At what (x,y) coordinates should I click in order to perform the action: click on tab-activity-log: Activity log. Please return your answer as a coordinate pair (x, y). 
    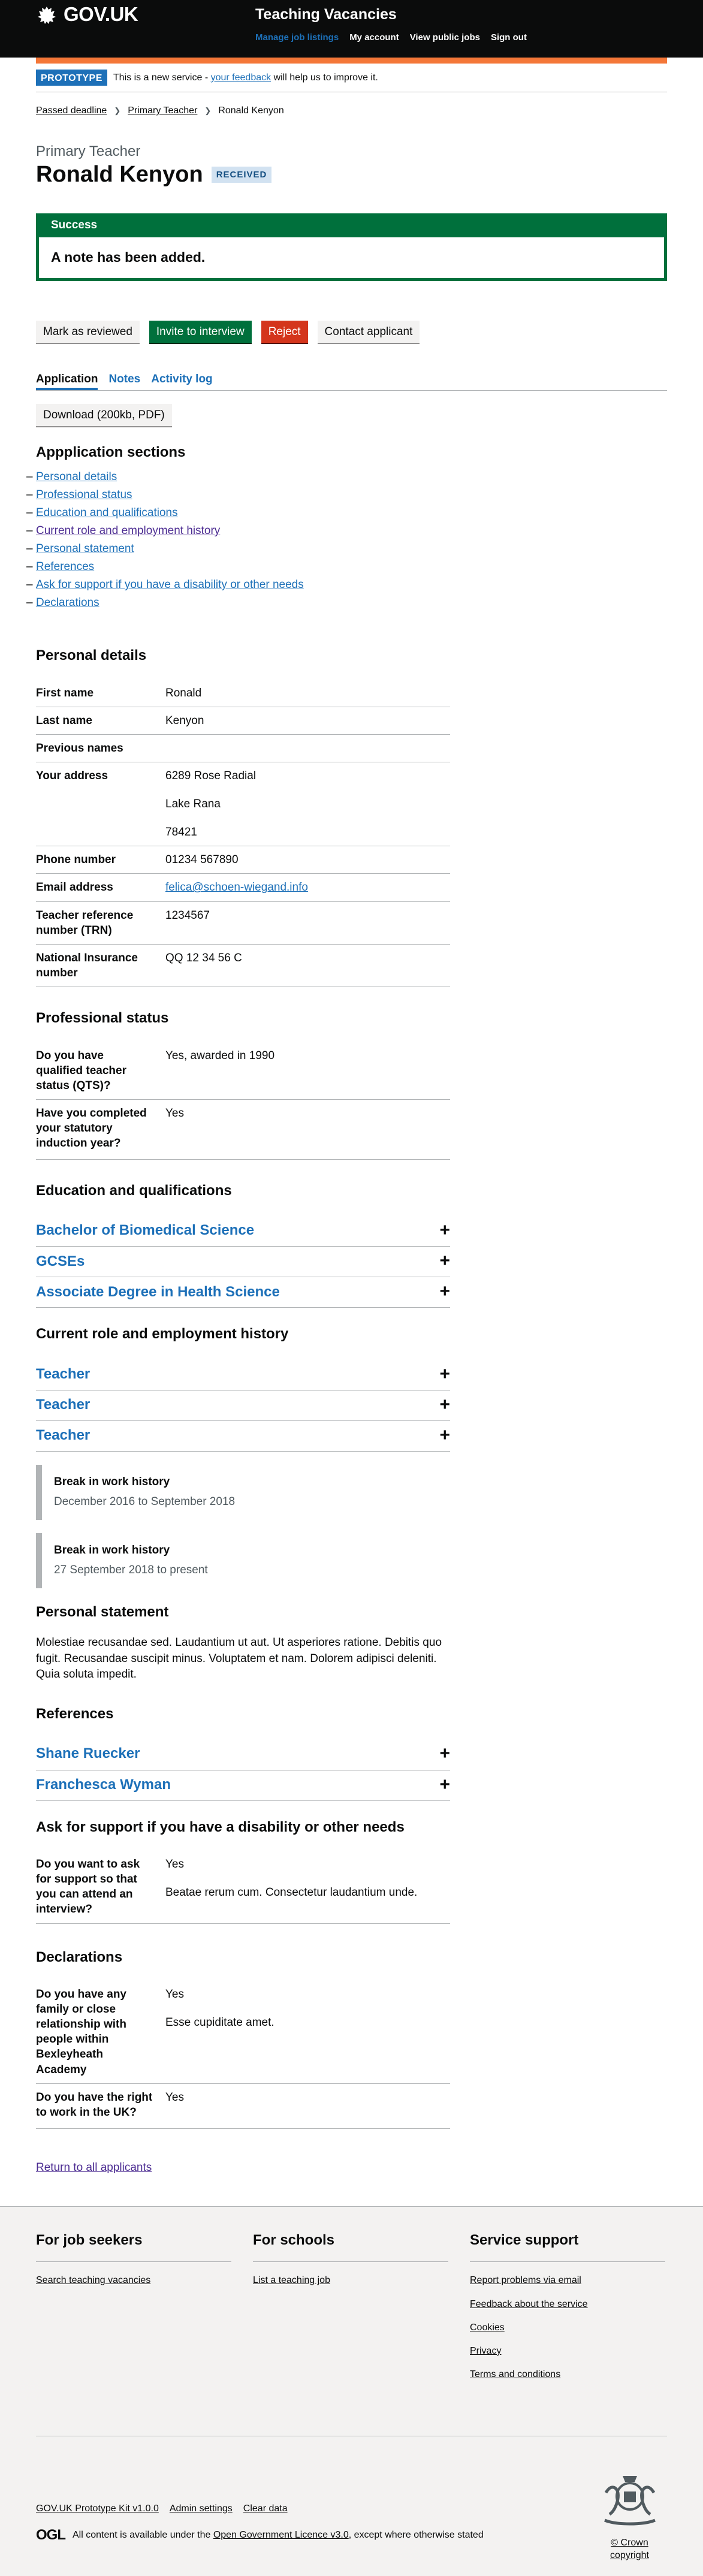
    Looking at the image, I should click on (181, 381).